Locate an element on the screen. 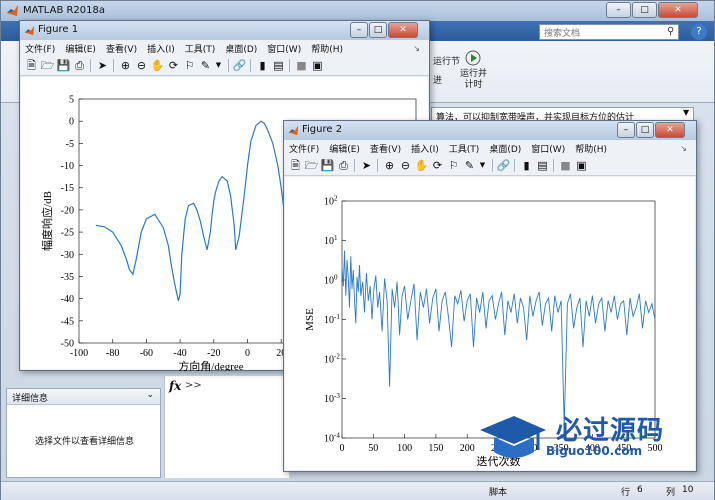  x-tick-label: 50 is located at coordinates (373, 448).